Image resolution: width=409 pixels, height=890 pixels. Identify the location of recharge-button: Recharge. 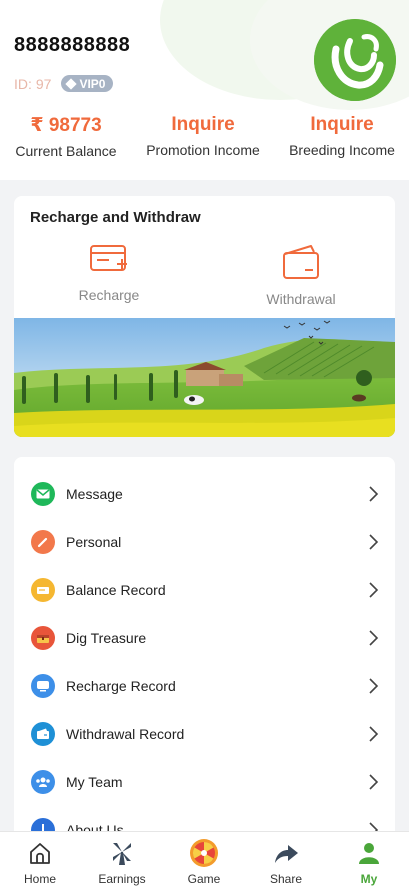
(109, 272).